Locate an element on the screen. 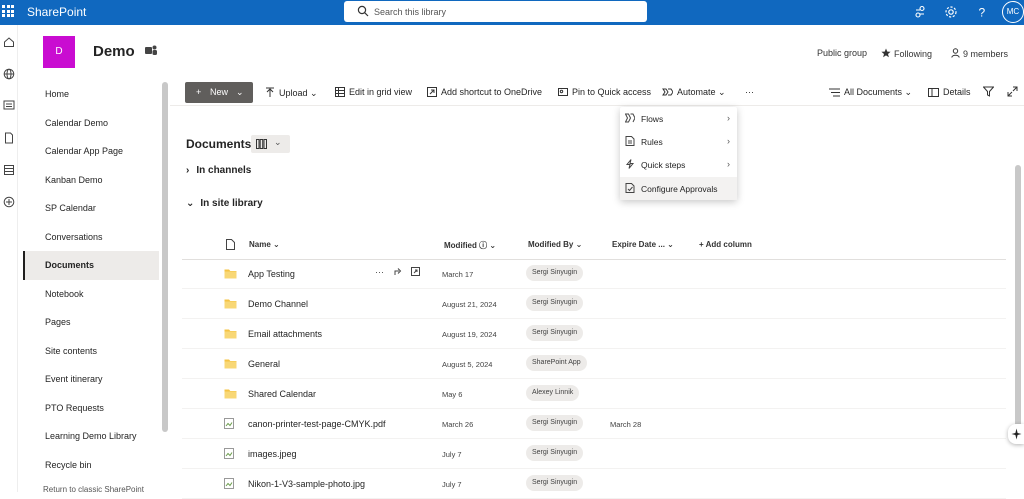  file-row: App Testing March 17 Sergi Sinyugin ··· is located at coordinates (594, 274).